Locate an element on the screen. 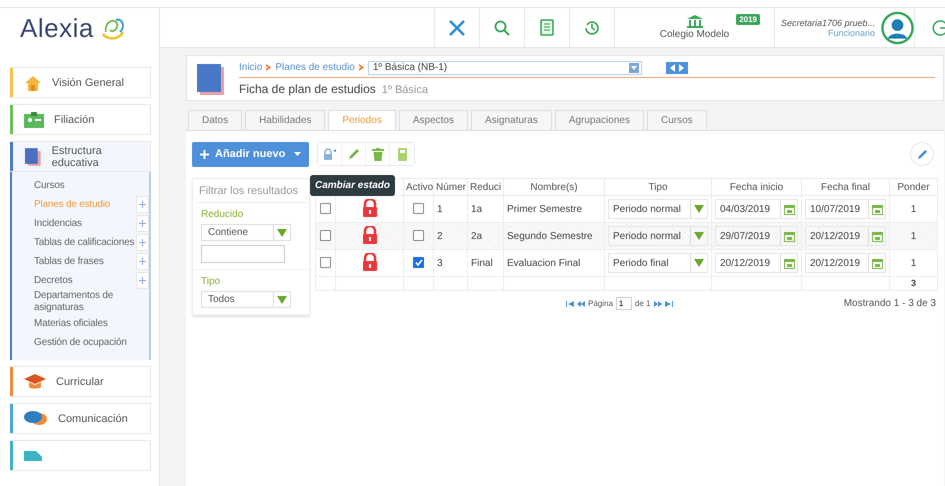 This screenshot has height=486, width=945. column-header: Fecha final is located at coordinates (846, 187).